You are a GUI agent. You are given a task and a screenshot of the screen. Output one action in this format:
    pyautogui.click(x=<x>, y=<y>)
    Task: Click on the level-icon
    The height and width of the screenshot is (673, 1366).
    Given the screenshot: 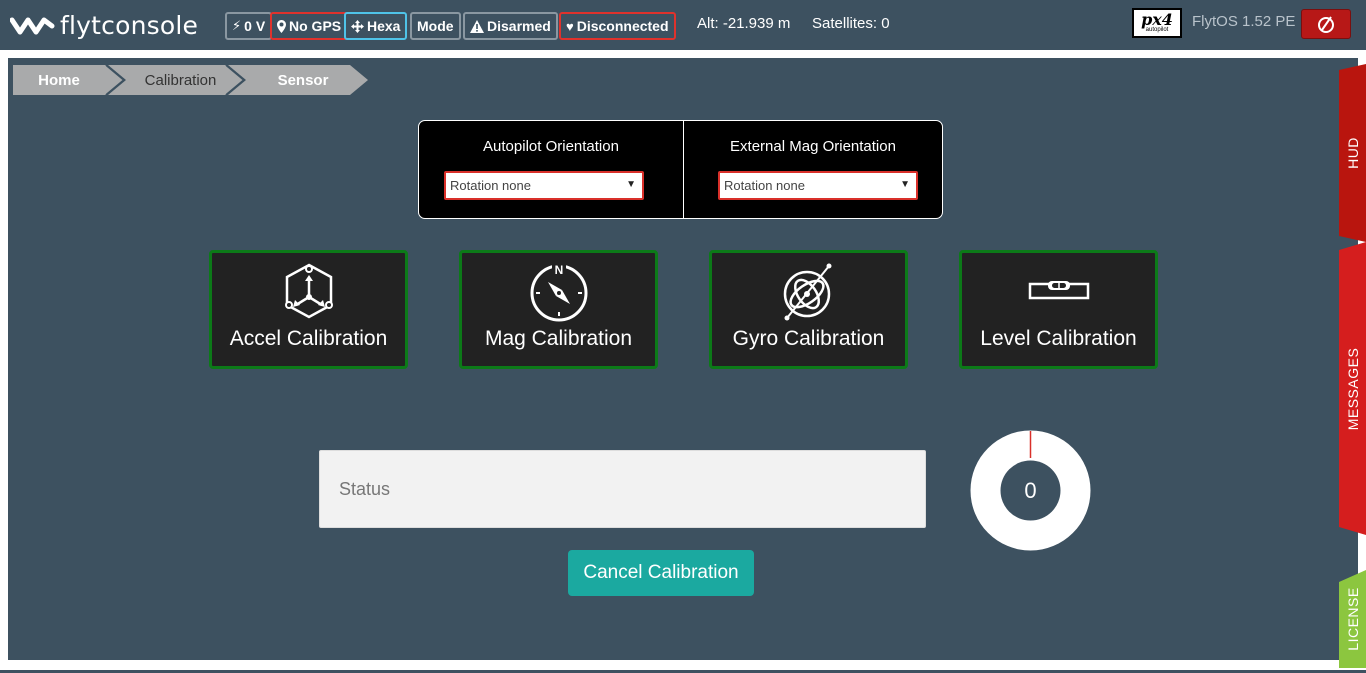 What is the action you would take?
    pyautogui.click(x=1058, y=291)
    